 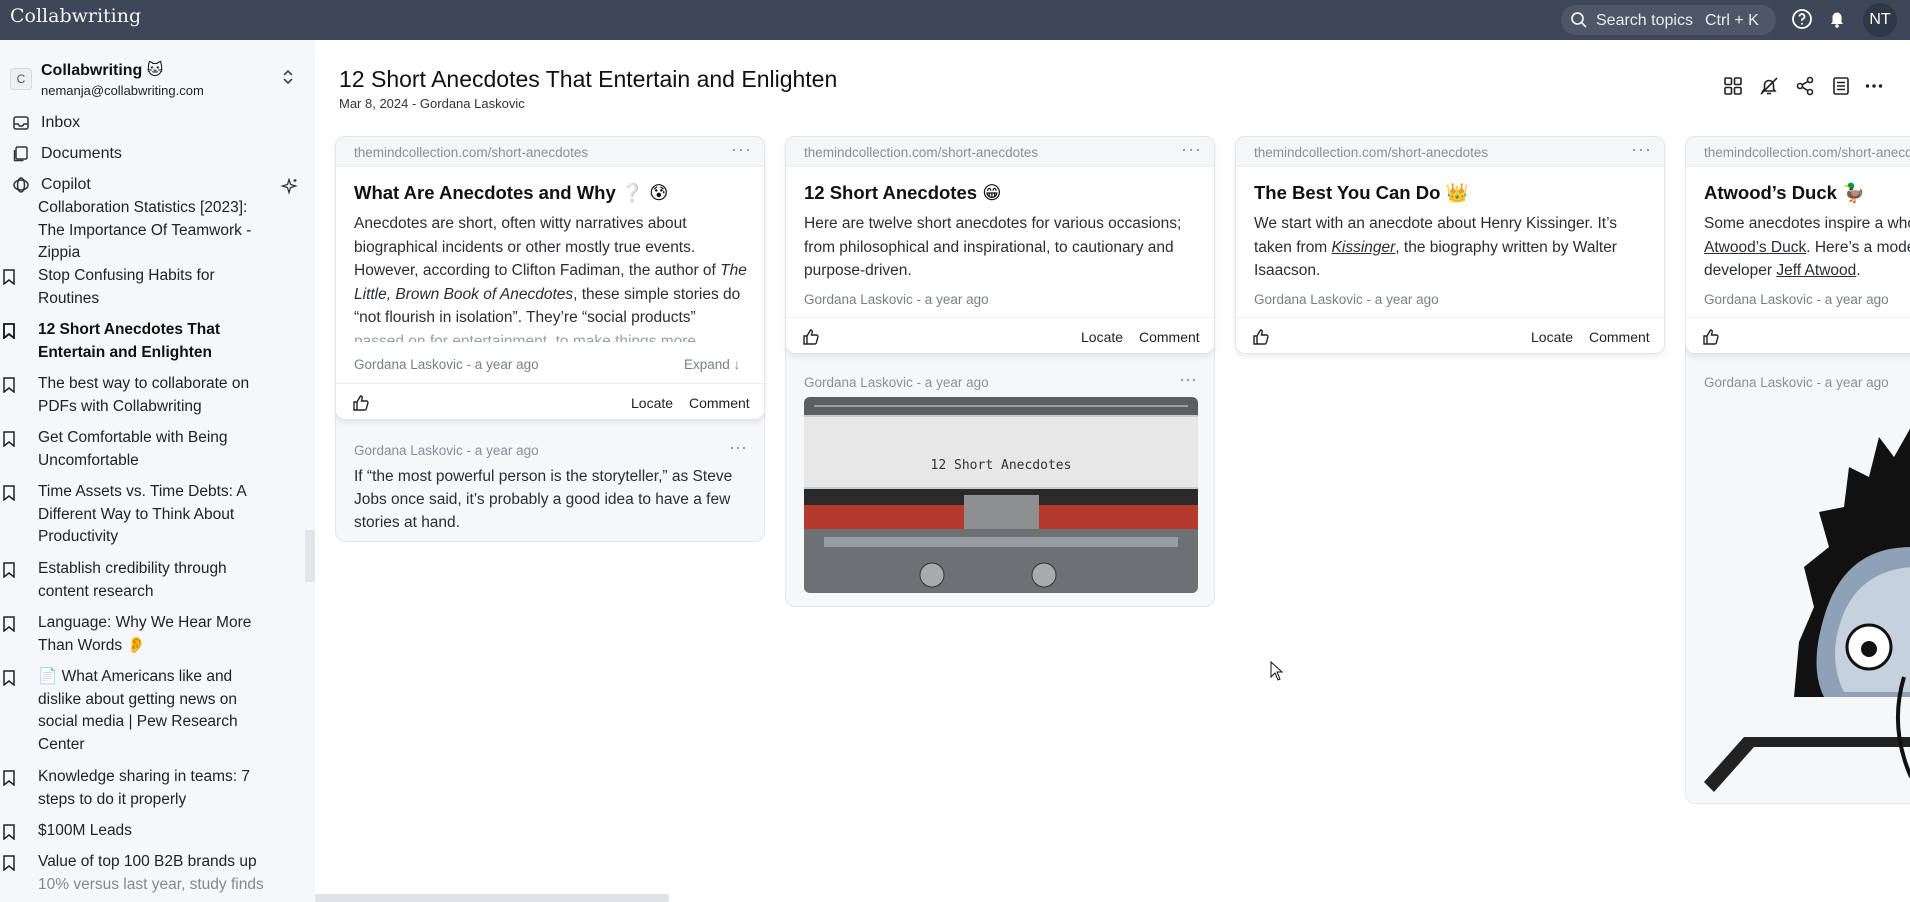 What do you see at coordinates (78, 536) in the screenshot?
I see `doc-title-line: Productivity` at bounding box center [78, 536].